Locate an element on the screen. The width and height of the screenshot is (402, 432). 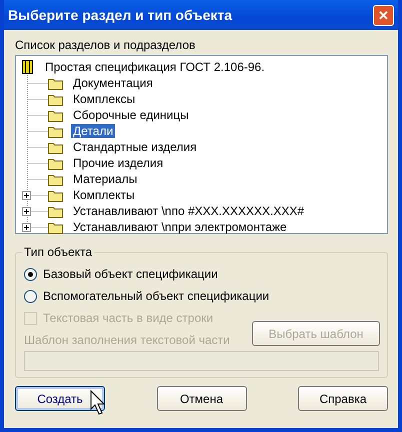
tree-item: Устанавливают \nпо #XXX.XXXXXX.XXX# is located at coordinates (188, 211).